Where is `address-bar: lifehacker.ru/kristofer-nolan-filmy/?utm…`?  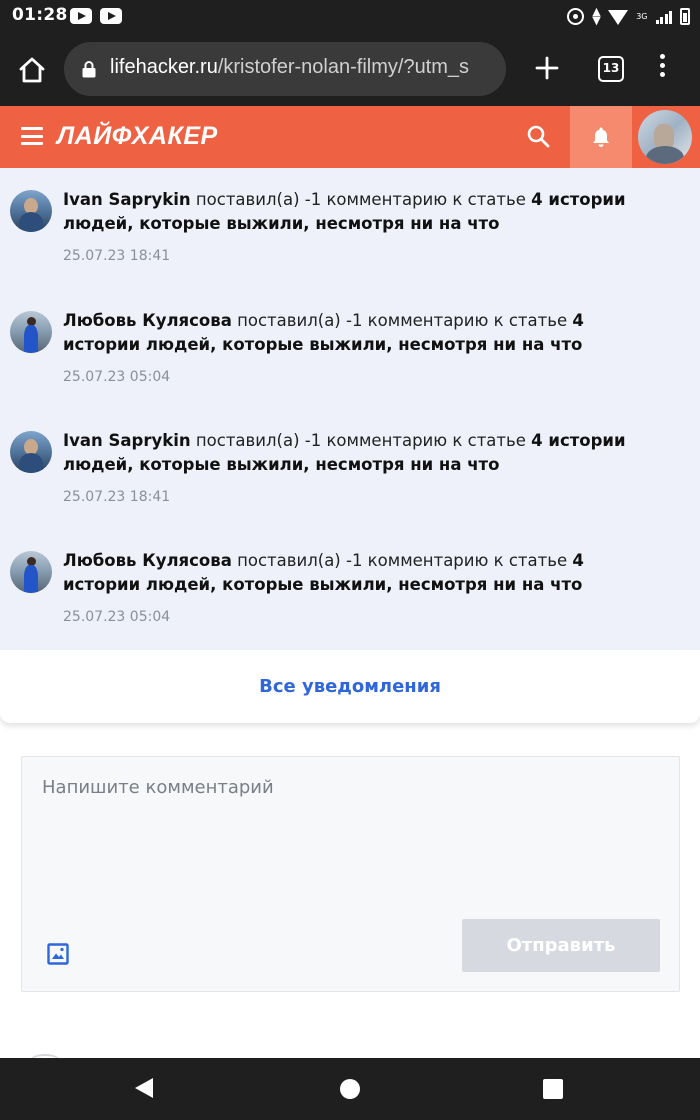 address-bar: lifehacker.ru/kristofer-nolan-filmy/?utm… is located at coordinates (285, 69).